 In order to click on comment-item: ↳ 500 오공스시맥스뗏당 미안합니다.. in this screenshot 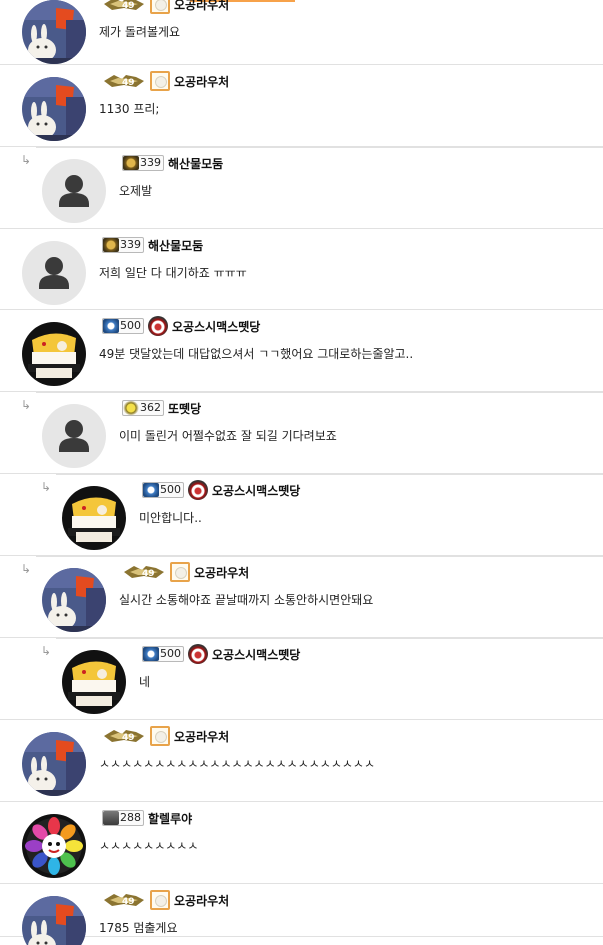, I will do `click(301, 515)`.